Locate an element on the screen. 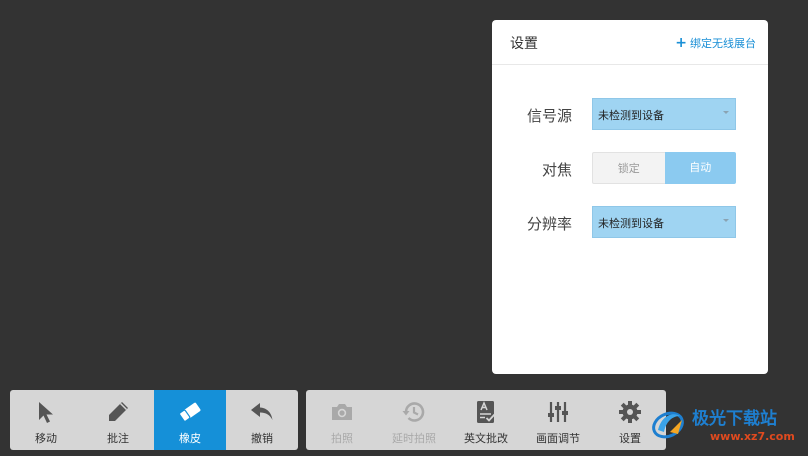  watermark: 极光下载站 www.xz7.com is located at coordinates (726, 426).